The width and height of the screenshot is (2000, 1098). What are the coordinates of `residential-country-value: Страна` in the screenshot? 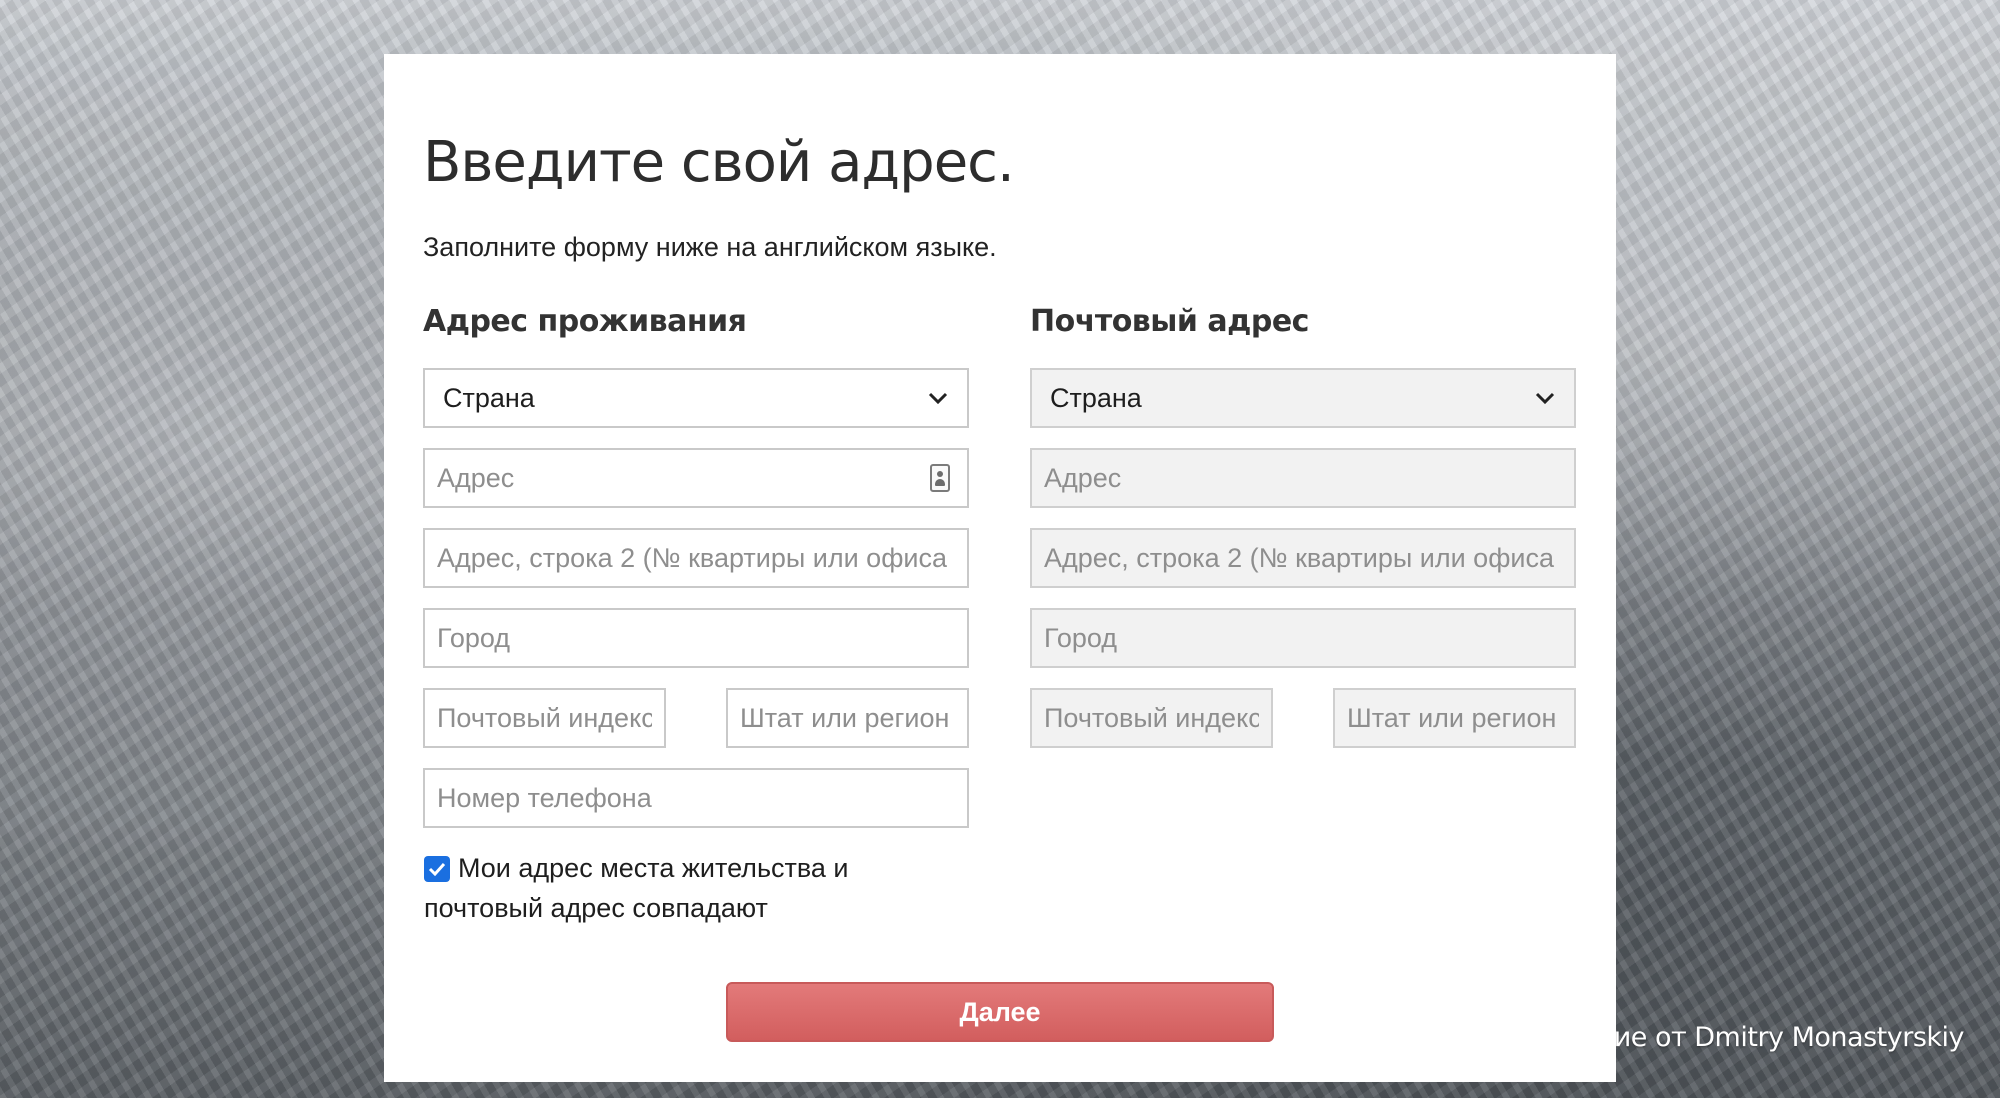 It's located at (489, 397).